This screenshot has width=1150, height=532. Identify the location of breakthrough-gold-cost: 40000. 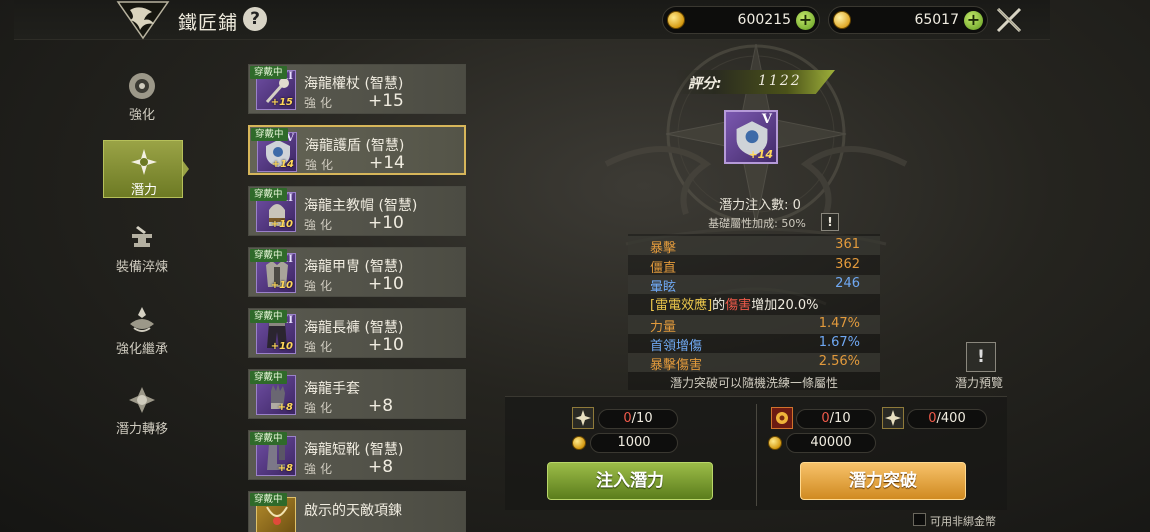
(831, 443).